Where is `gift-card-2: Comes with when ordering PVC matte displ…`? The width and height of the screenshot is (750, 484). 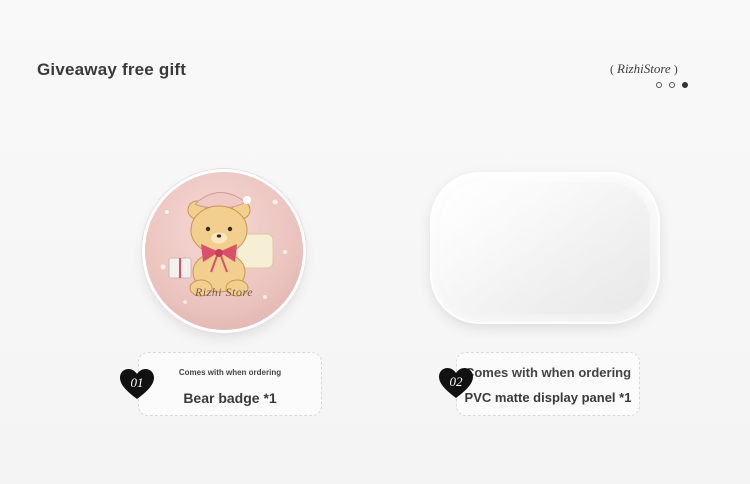
gift-card-2: Comes with when ordering PVC matte displ… is located at coordinates (548, 384).